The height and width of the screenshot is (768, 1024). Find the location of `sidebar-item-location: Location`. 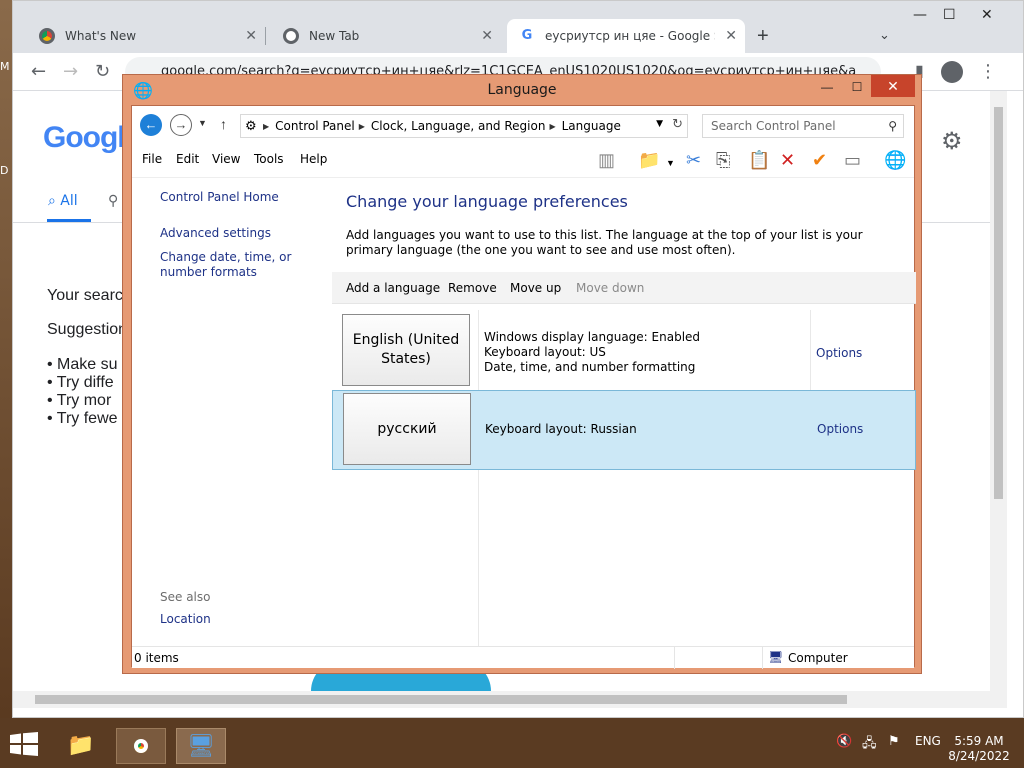

sidebar-item-location: Location is located at coordinates (185, 619).